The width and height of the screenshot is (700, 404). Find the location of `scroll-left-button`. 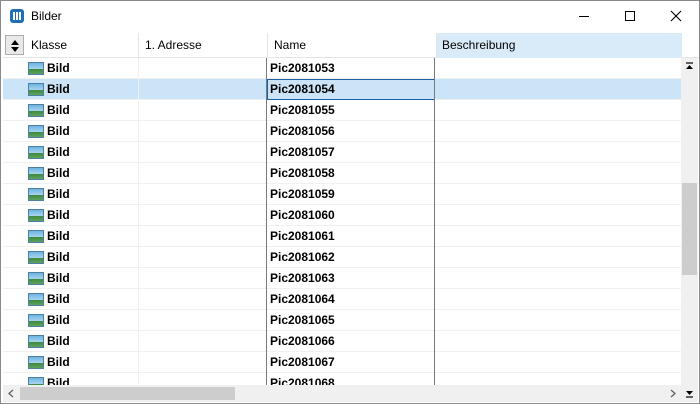

scroll-left-button is located at coordinates (11, 393).